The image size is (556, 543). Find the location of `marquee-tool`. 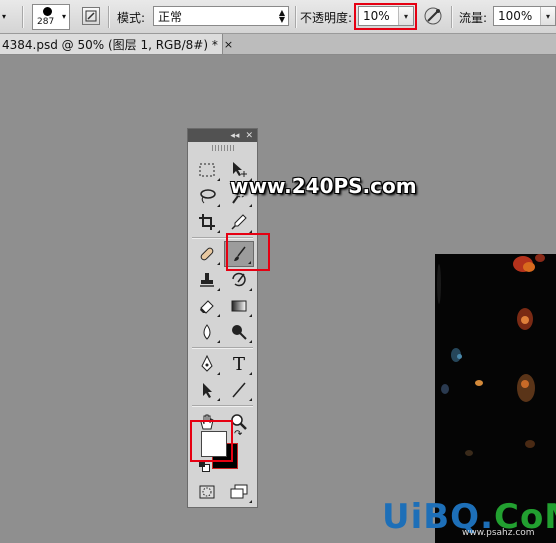

marquee-tool is located at coordinates (207, 170).